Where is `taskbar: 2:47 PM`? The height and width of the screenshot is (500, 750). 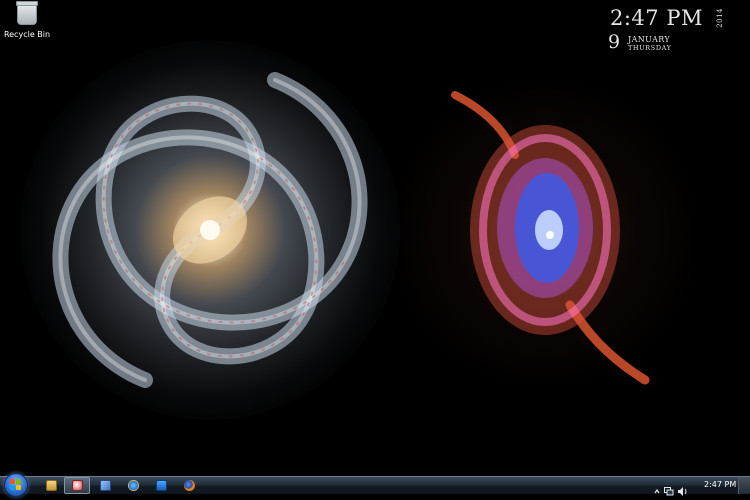
taskbar: 2:47 PM is located at coordinates (375, 485).